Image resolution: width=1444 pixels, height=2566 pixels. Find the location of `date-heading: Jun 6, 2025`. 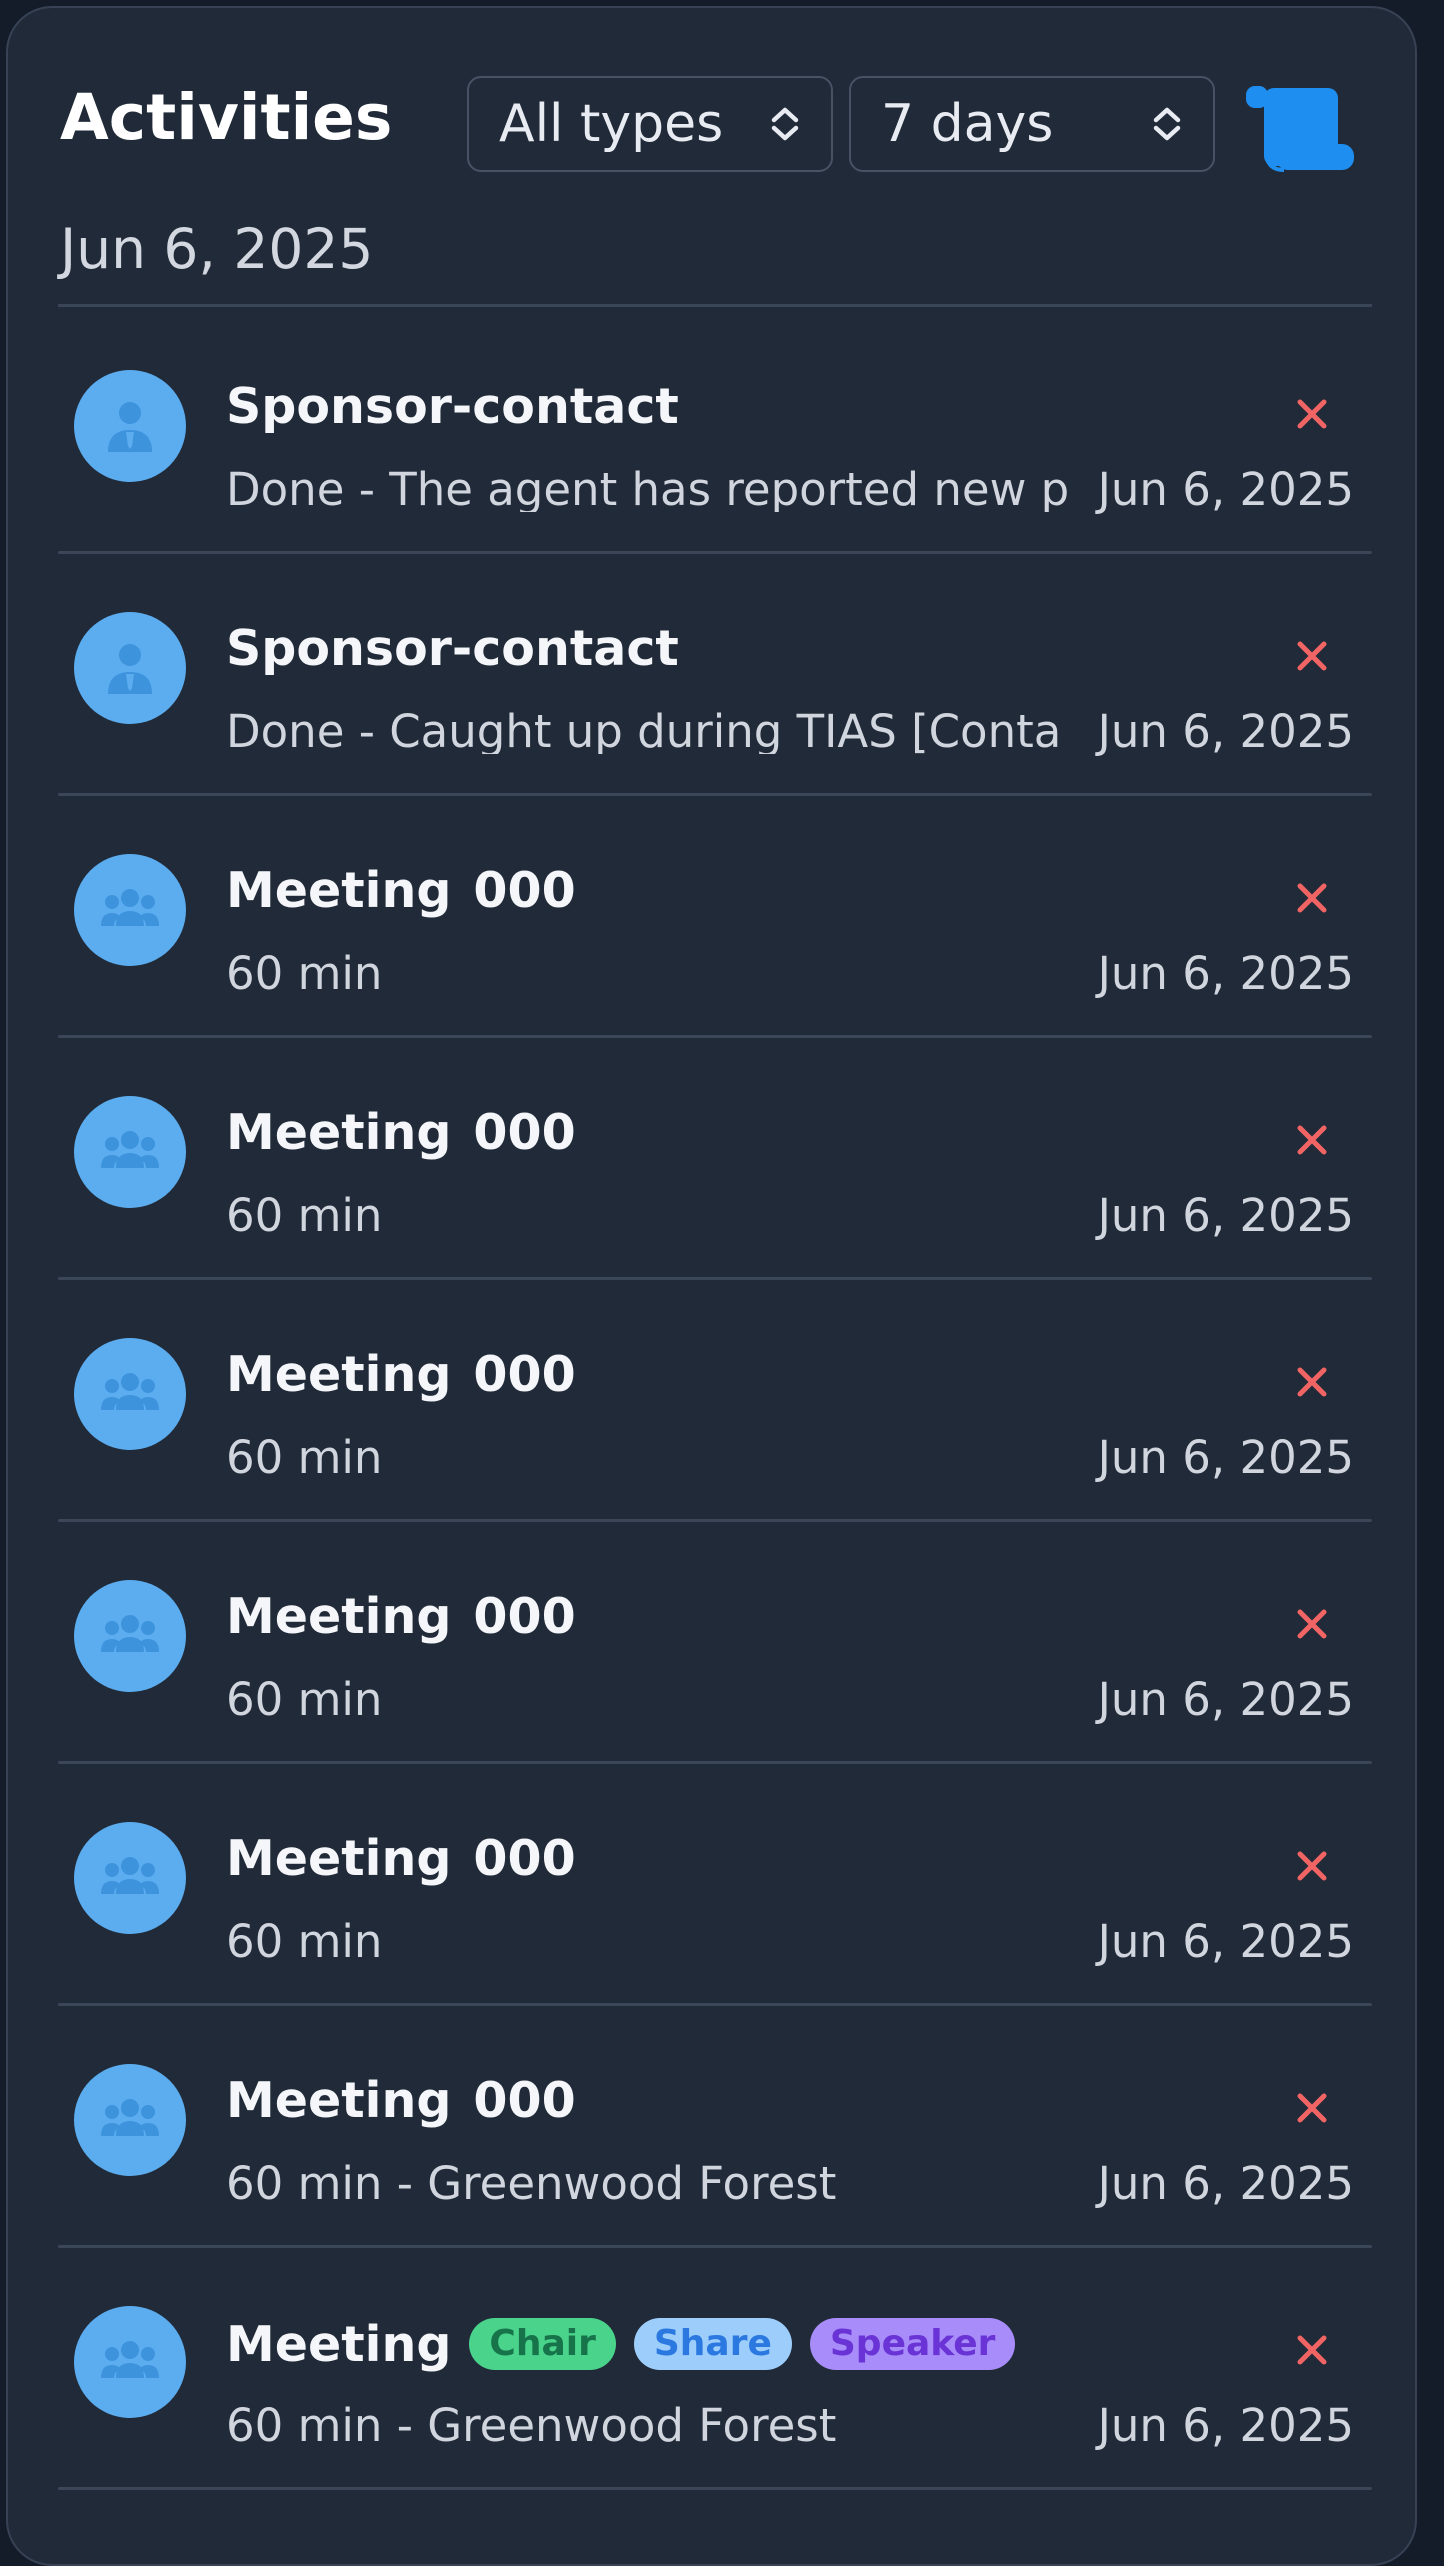

date-heading: Jun 6, 2025 is located at coordinates (217, 249).